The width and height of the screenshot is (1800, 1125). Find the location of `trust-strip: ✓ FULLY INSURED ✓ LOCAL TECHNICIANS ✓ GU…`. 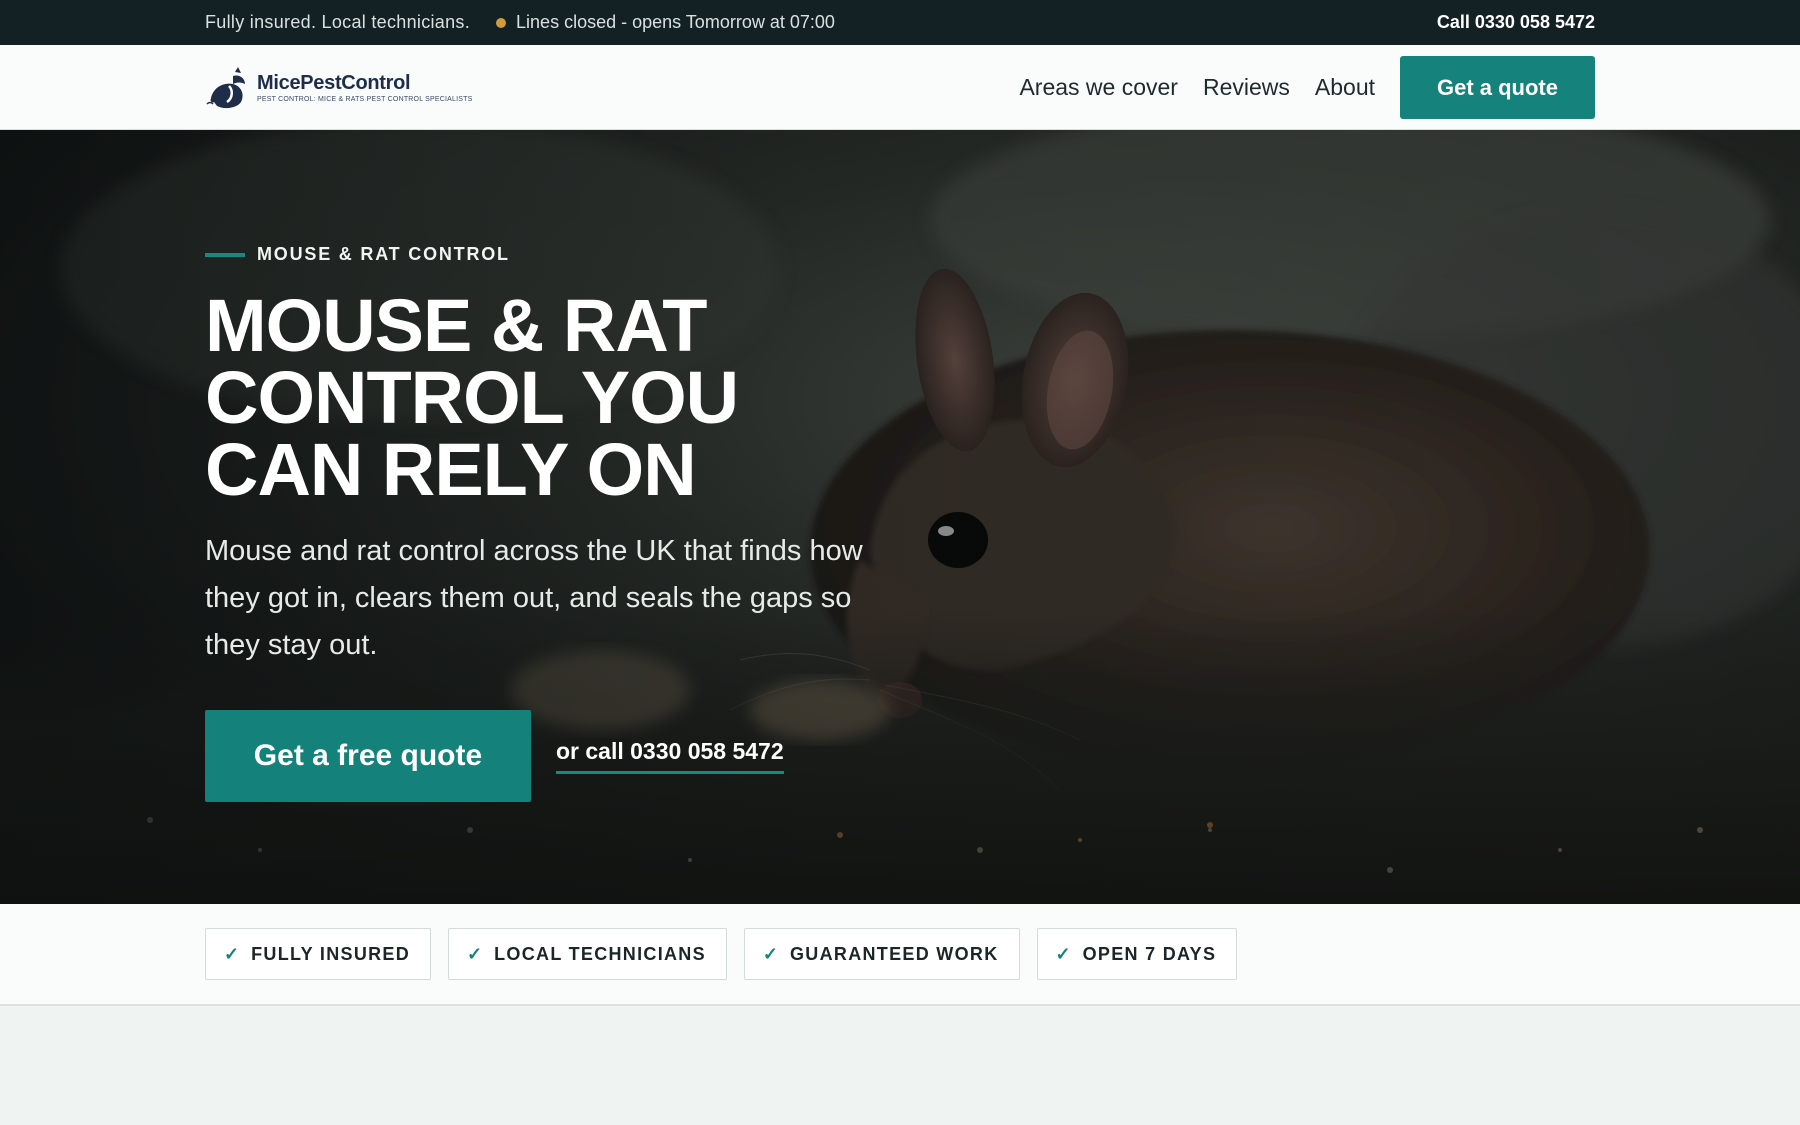

trust-strip: ✓ FULLY INSURED ✓ LOCAL TECHNICIANS ✓ GU… is located at coordinates (900, 955).